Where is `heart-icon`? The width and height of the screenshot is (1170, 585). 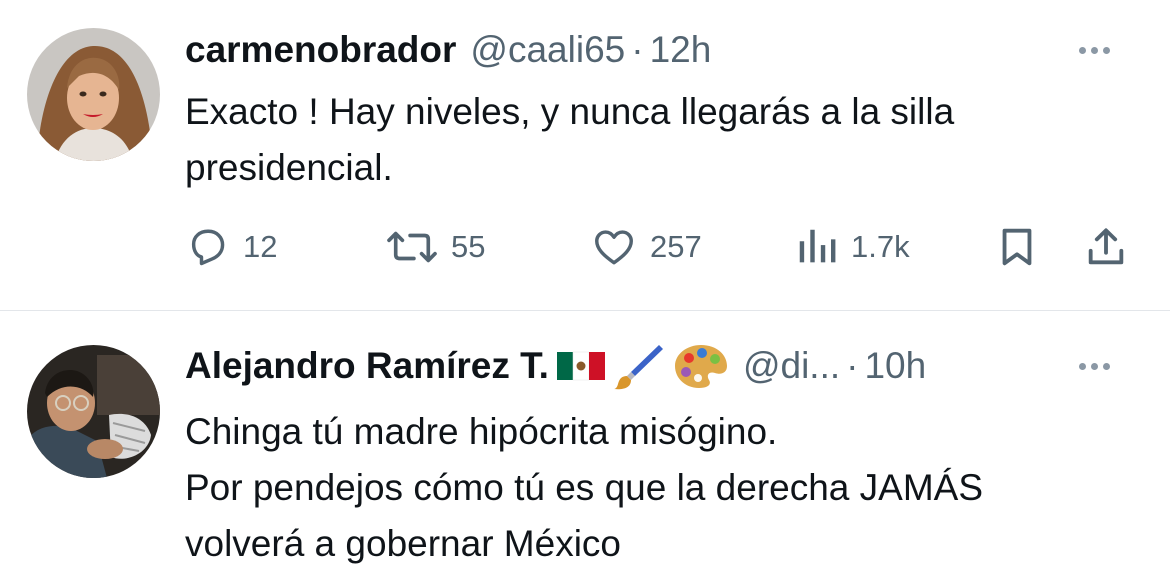 heart-icon is located at coordinates (614, 247).